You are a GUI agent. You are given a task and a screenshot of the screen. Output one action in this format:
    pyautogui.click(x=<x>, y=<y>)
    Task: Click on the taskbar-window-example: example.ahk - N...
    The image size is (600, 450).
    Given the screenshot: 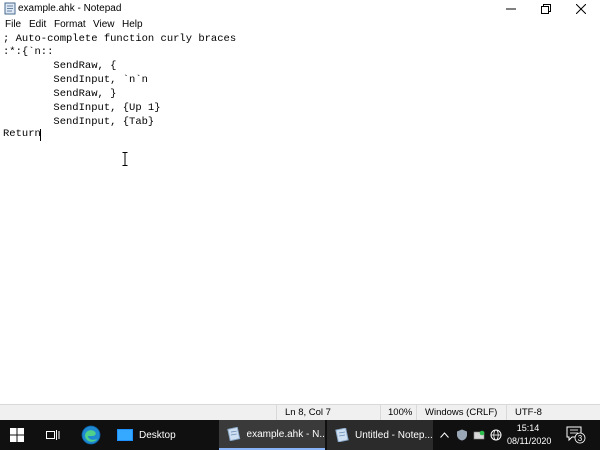 What is the action you would take?
    pyautogui.click(x=272, y=435)
    